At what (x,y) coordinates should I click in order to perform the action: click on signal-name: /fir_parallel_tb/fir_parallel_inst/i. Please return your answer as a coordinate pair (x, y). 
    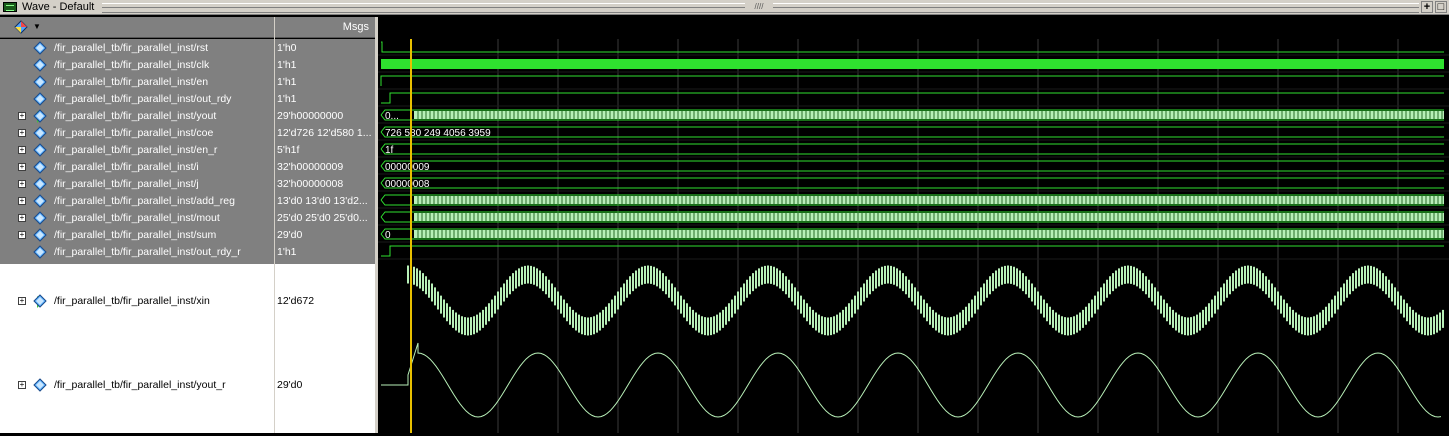
    Looking at the image, I should click on (126, 167).